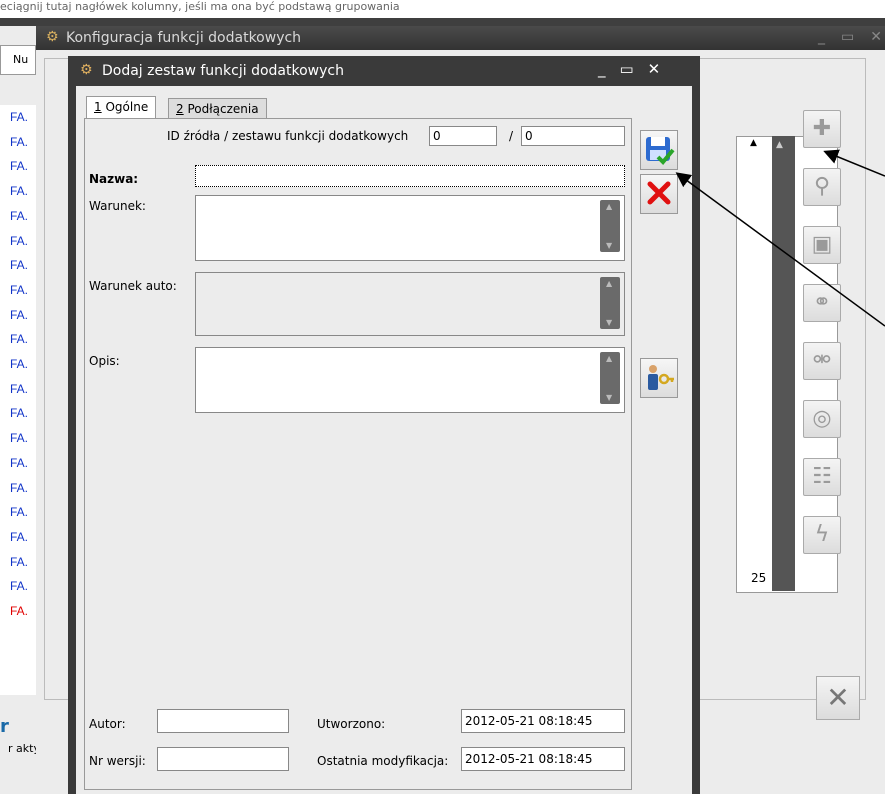  What do you see at coordinates (610, 378) in the screenshot?
I see `opis-scrollbar: ▲ ▼` at bounding box center [610, 378].